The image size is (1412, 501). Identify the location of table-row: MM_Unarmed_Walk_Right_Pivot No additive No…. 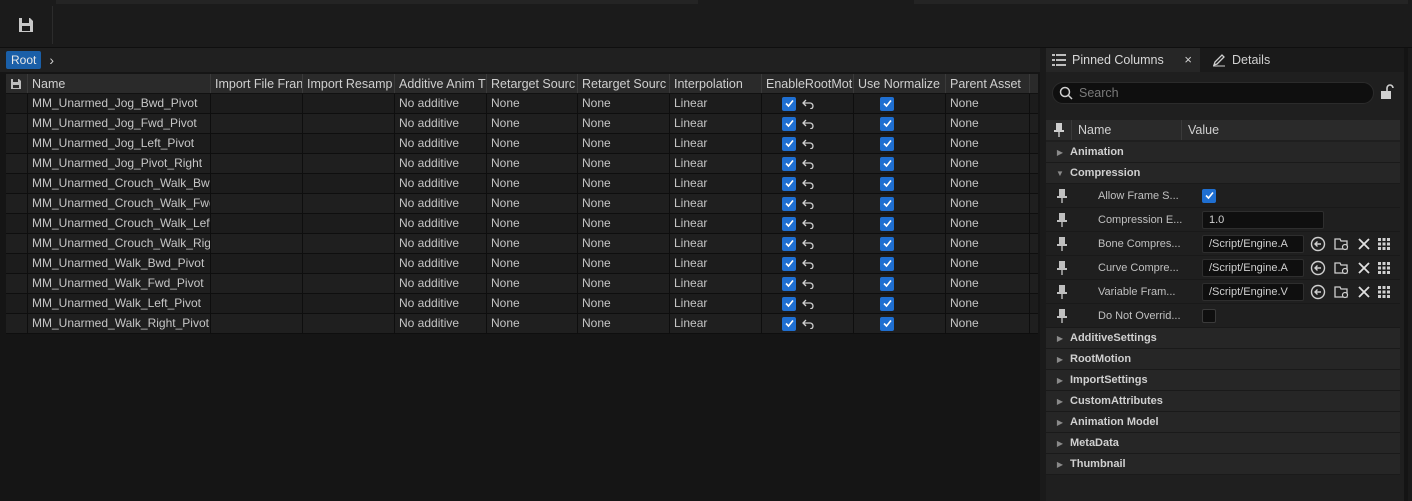
(522, 324).